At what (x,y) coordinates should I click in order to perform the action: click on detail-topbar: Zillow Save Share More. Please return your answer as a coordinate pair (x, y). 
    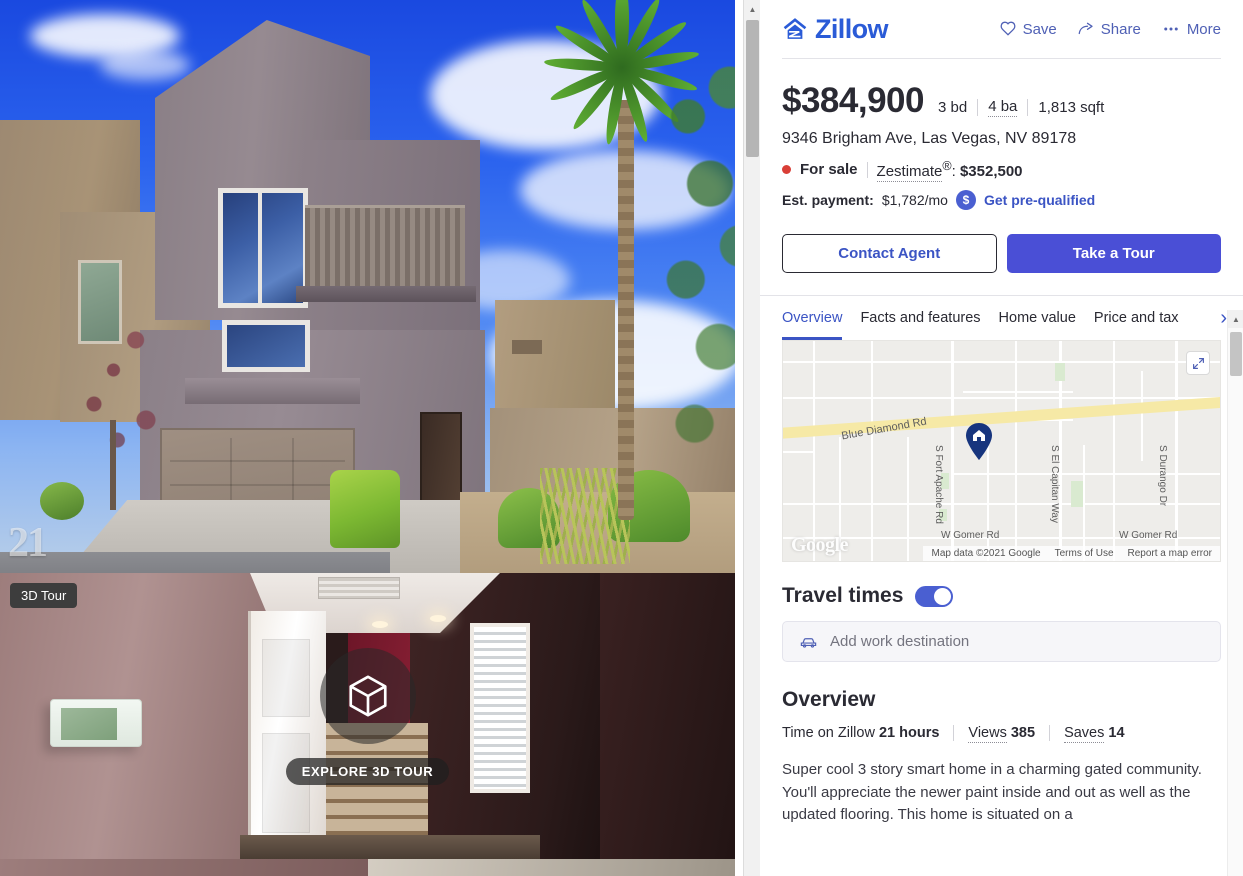
    Looking at the image, I should click on (1001, 29).